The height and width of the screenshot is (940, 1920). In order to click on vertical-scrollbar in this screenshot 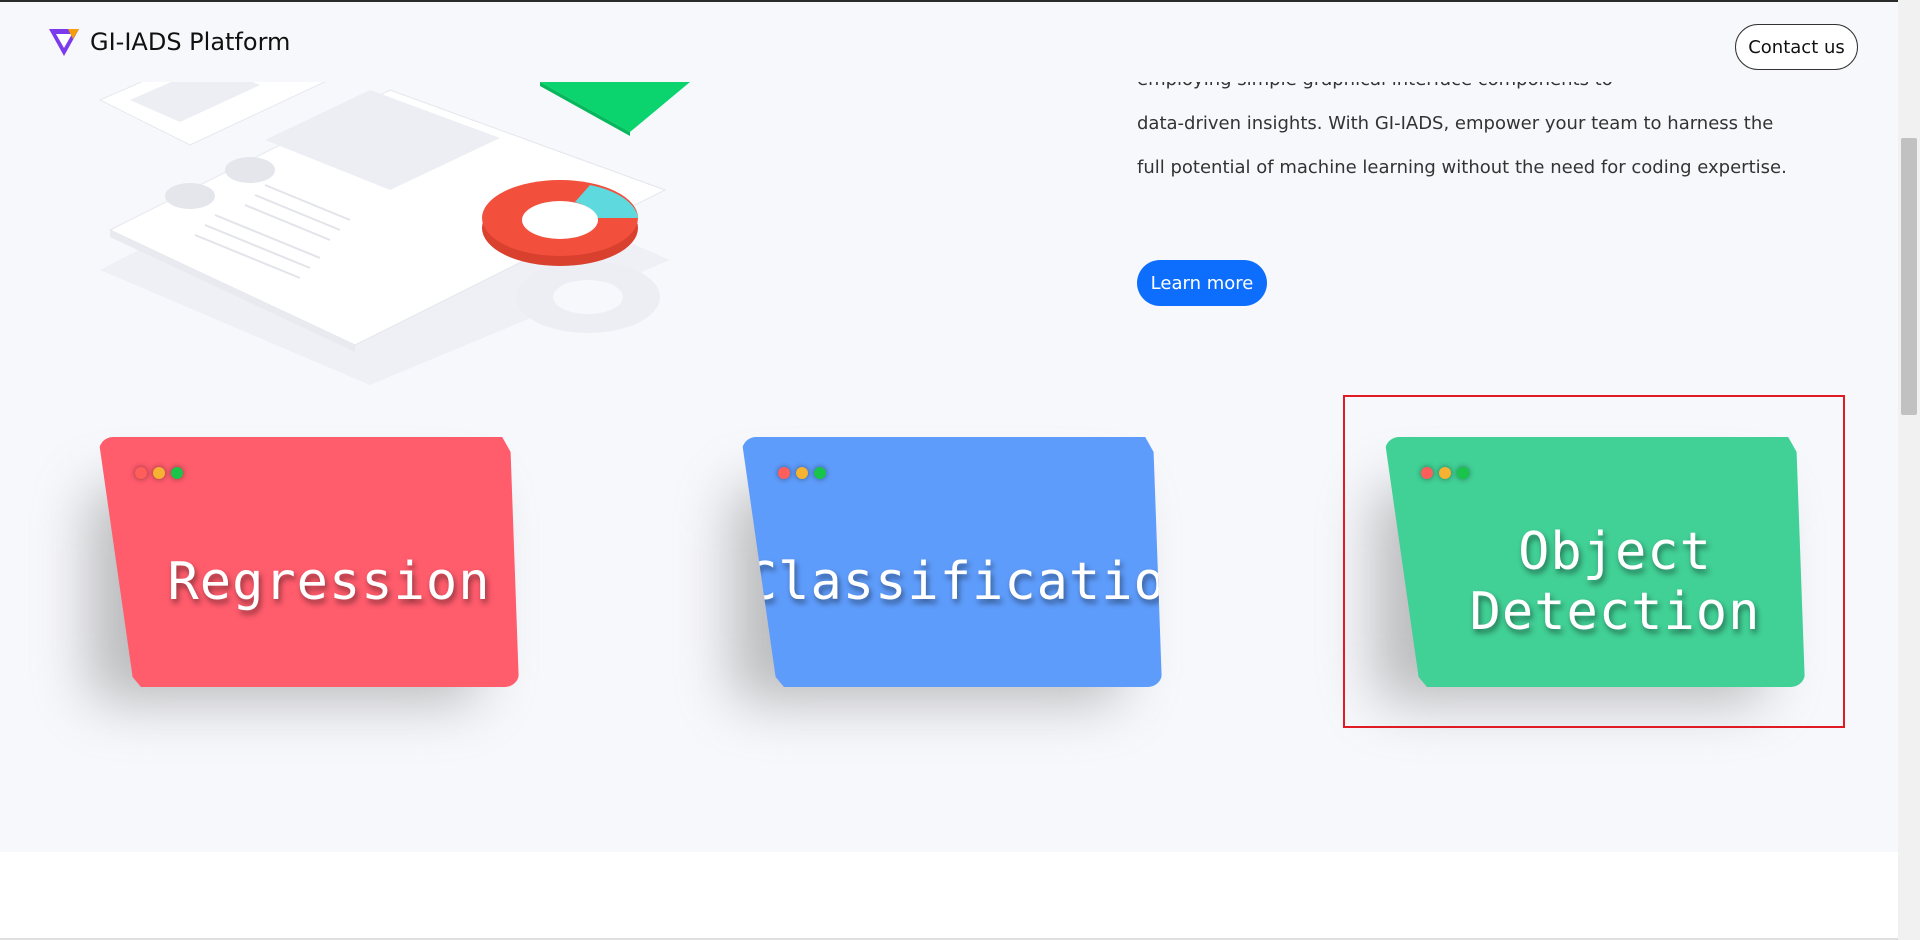, I will do `click(1909, 470)`.